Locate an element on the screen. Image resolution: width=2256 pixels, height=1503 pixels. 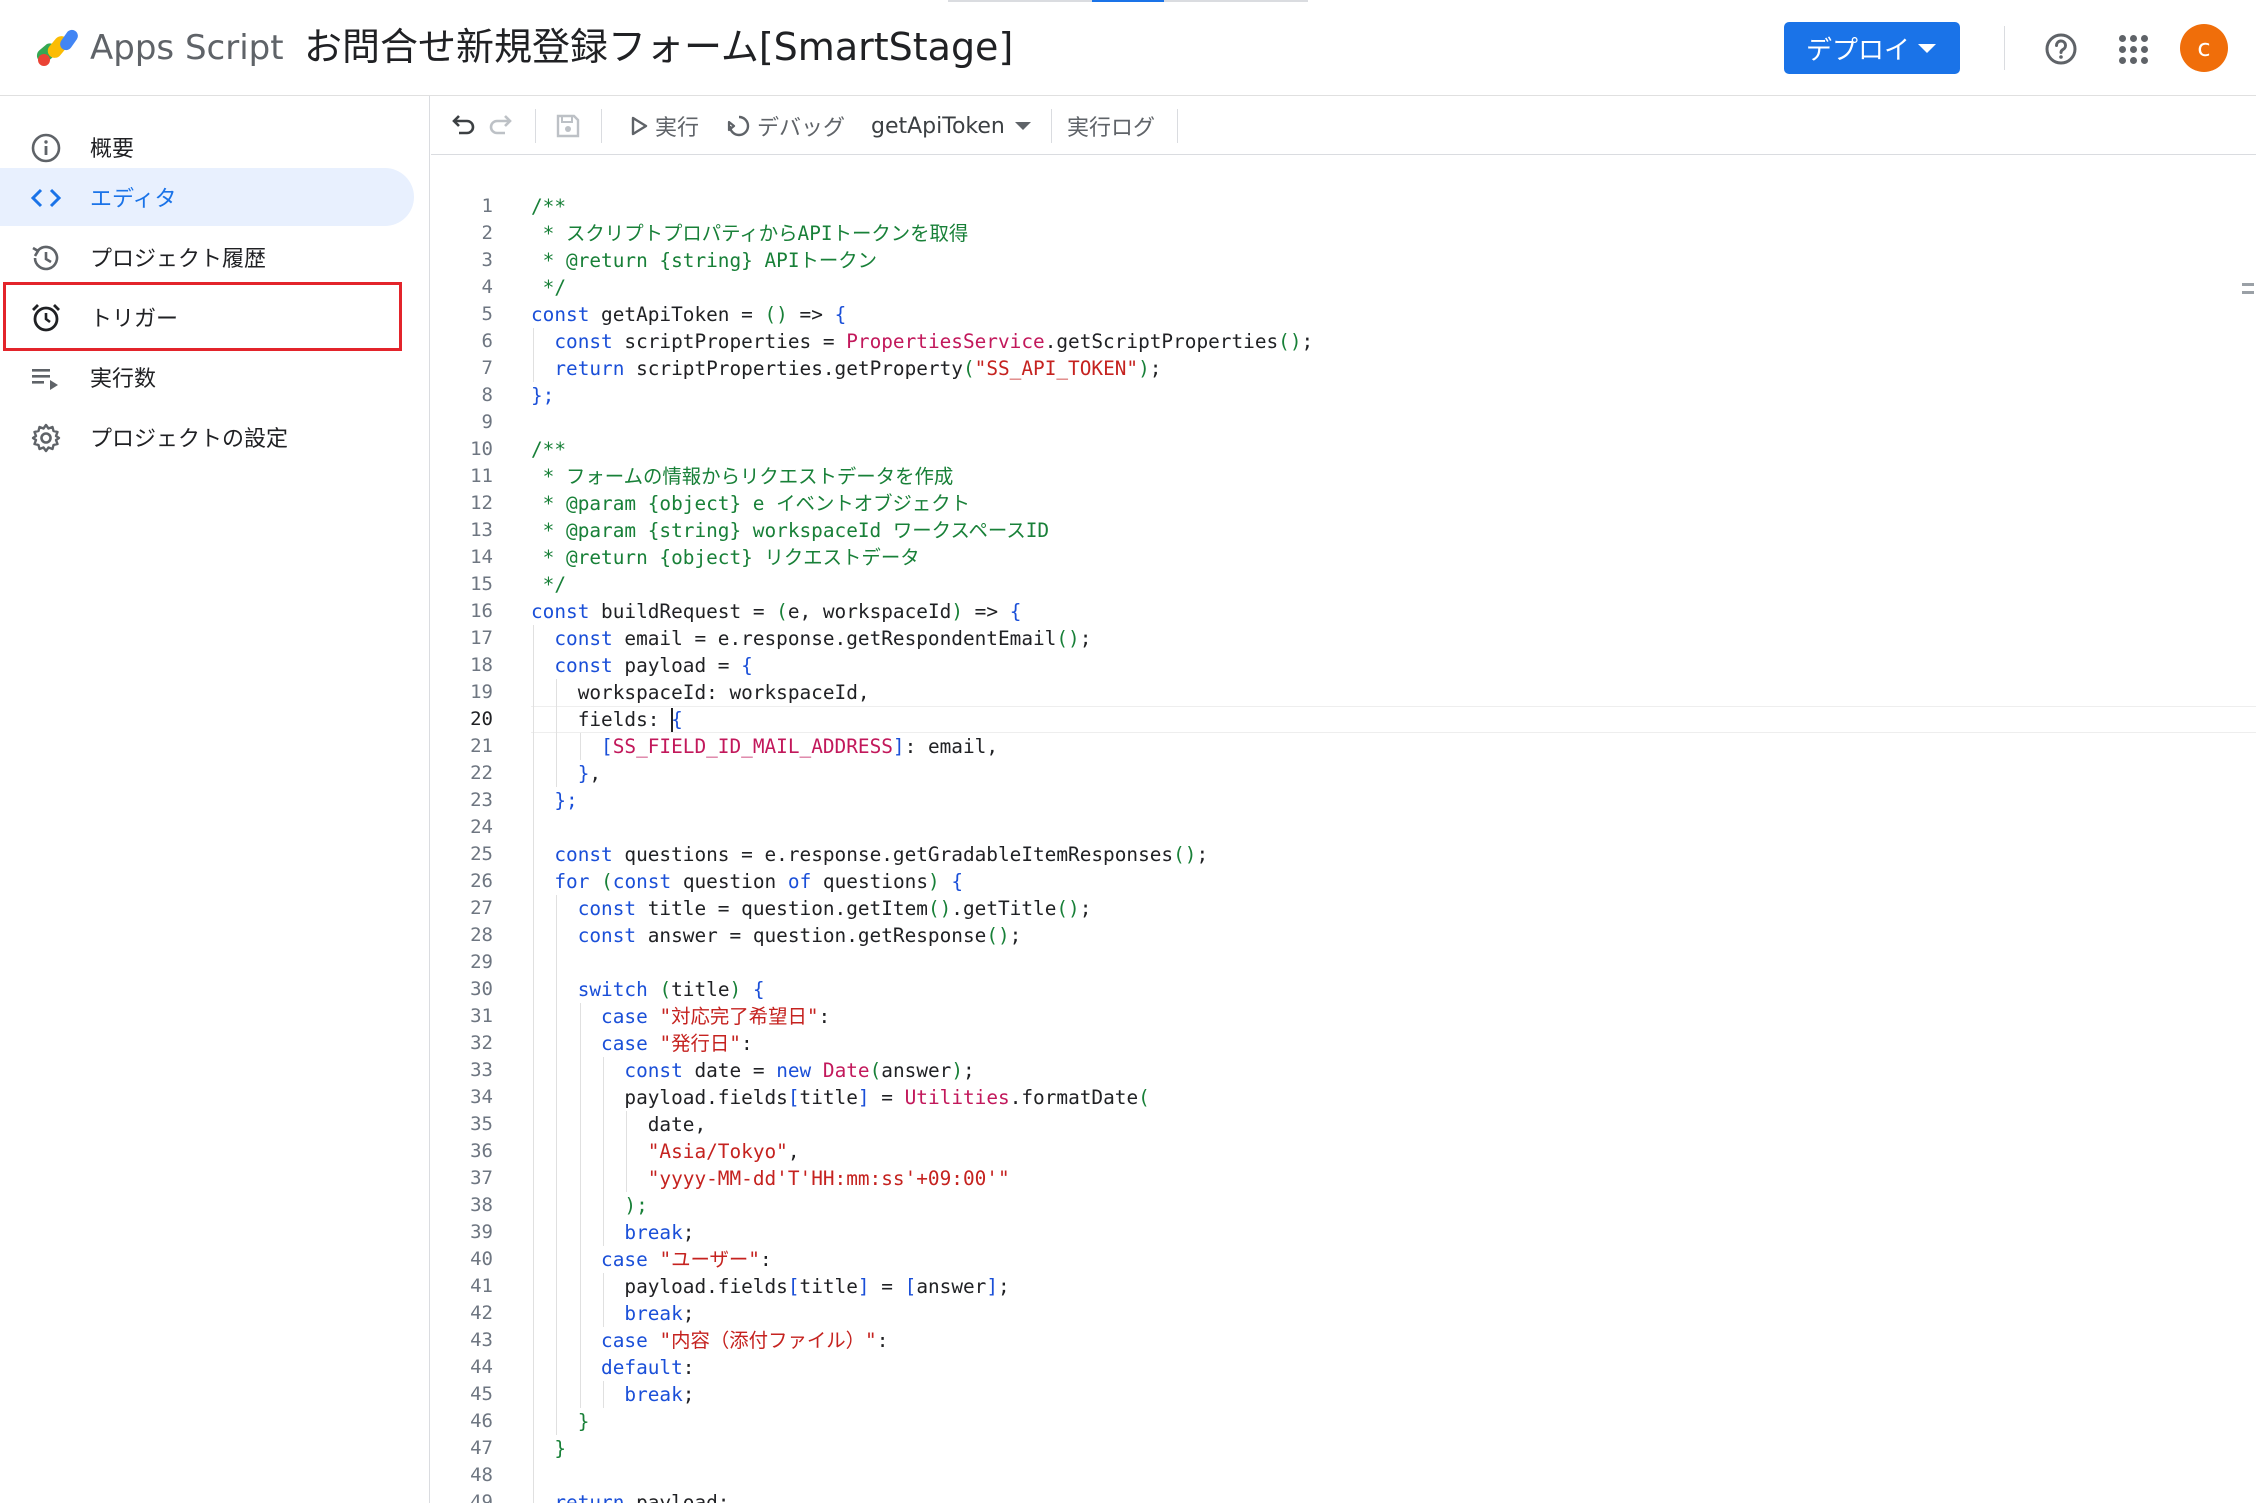
debug-button: デバッグ is located at coordinates (786, 126).